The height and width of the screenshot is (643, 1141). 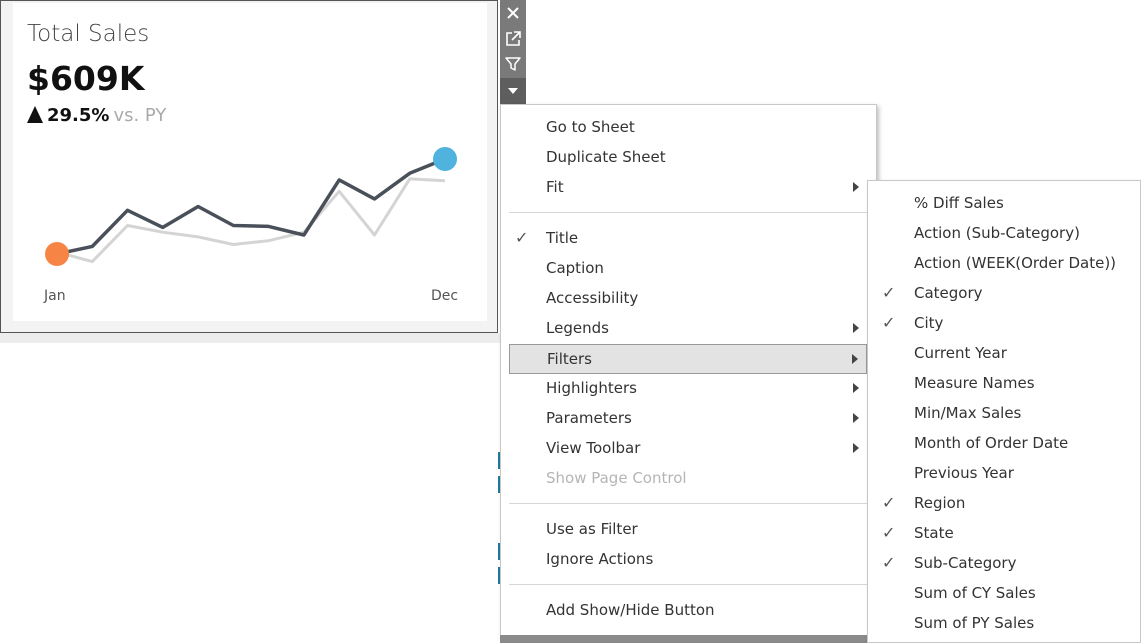 What do you see at coordinates (974, 623) in the screenshot?
I see `filter-option-label: Sum of PY Sales` at bounding box center [974, 623].